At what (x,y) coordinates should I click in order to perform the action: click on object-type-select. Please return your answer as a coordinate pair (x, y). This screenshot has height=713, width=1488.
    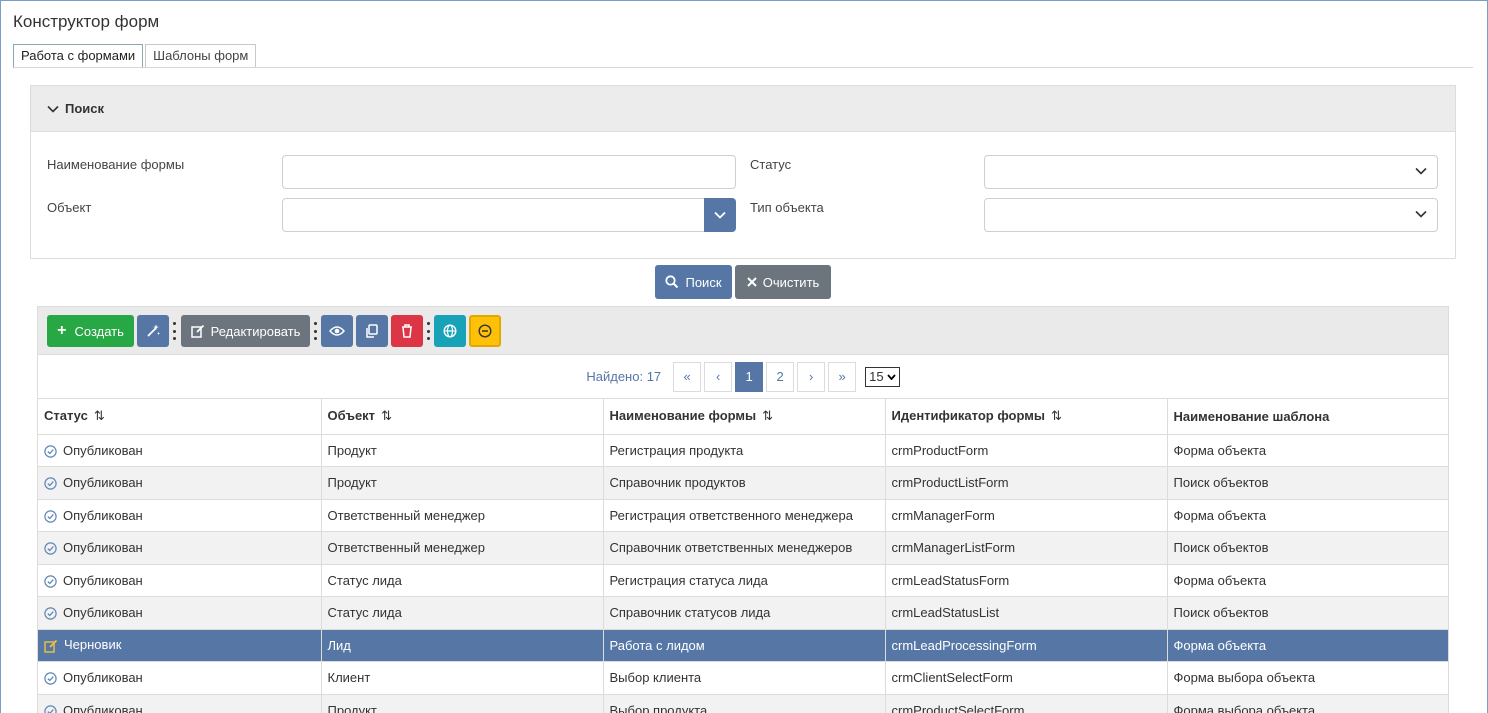
    Looking at the image, I should click on (1211, 215).